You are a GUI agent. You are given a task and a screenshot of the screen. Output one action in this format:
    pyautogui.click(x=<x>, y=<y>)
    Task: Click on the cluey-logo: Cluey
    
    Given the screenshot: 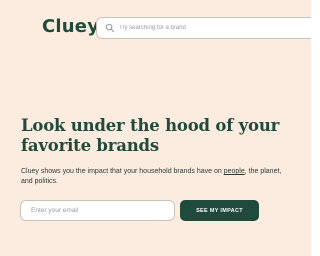 What is the action you would take?
    pyautogui.click(x=70, y=26)
    